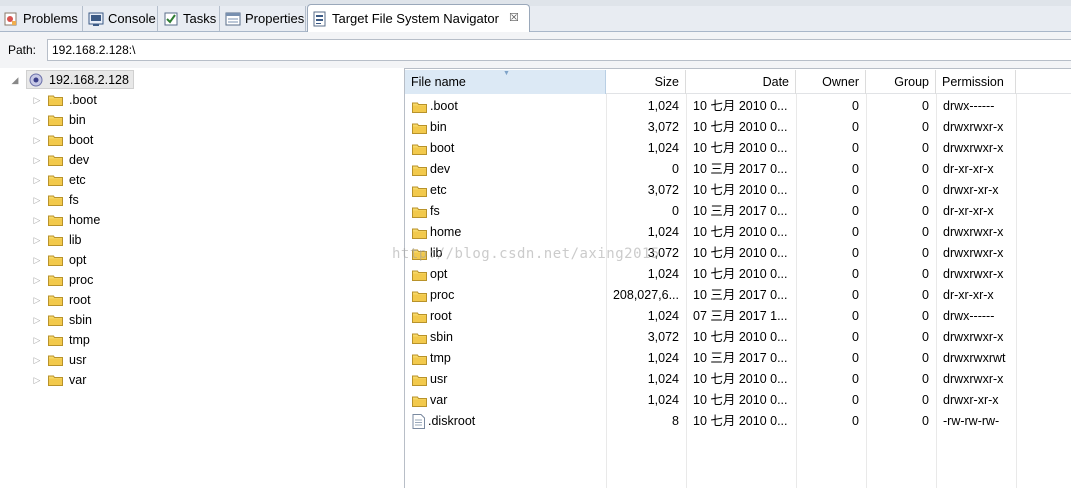 The image size is (1071, 488). I want to click on tab-console: Console, so click(121, 18).